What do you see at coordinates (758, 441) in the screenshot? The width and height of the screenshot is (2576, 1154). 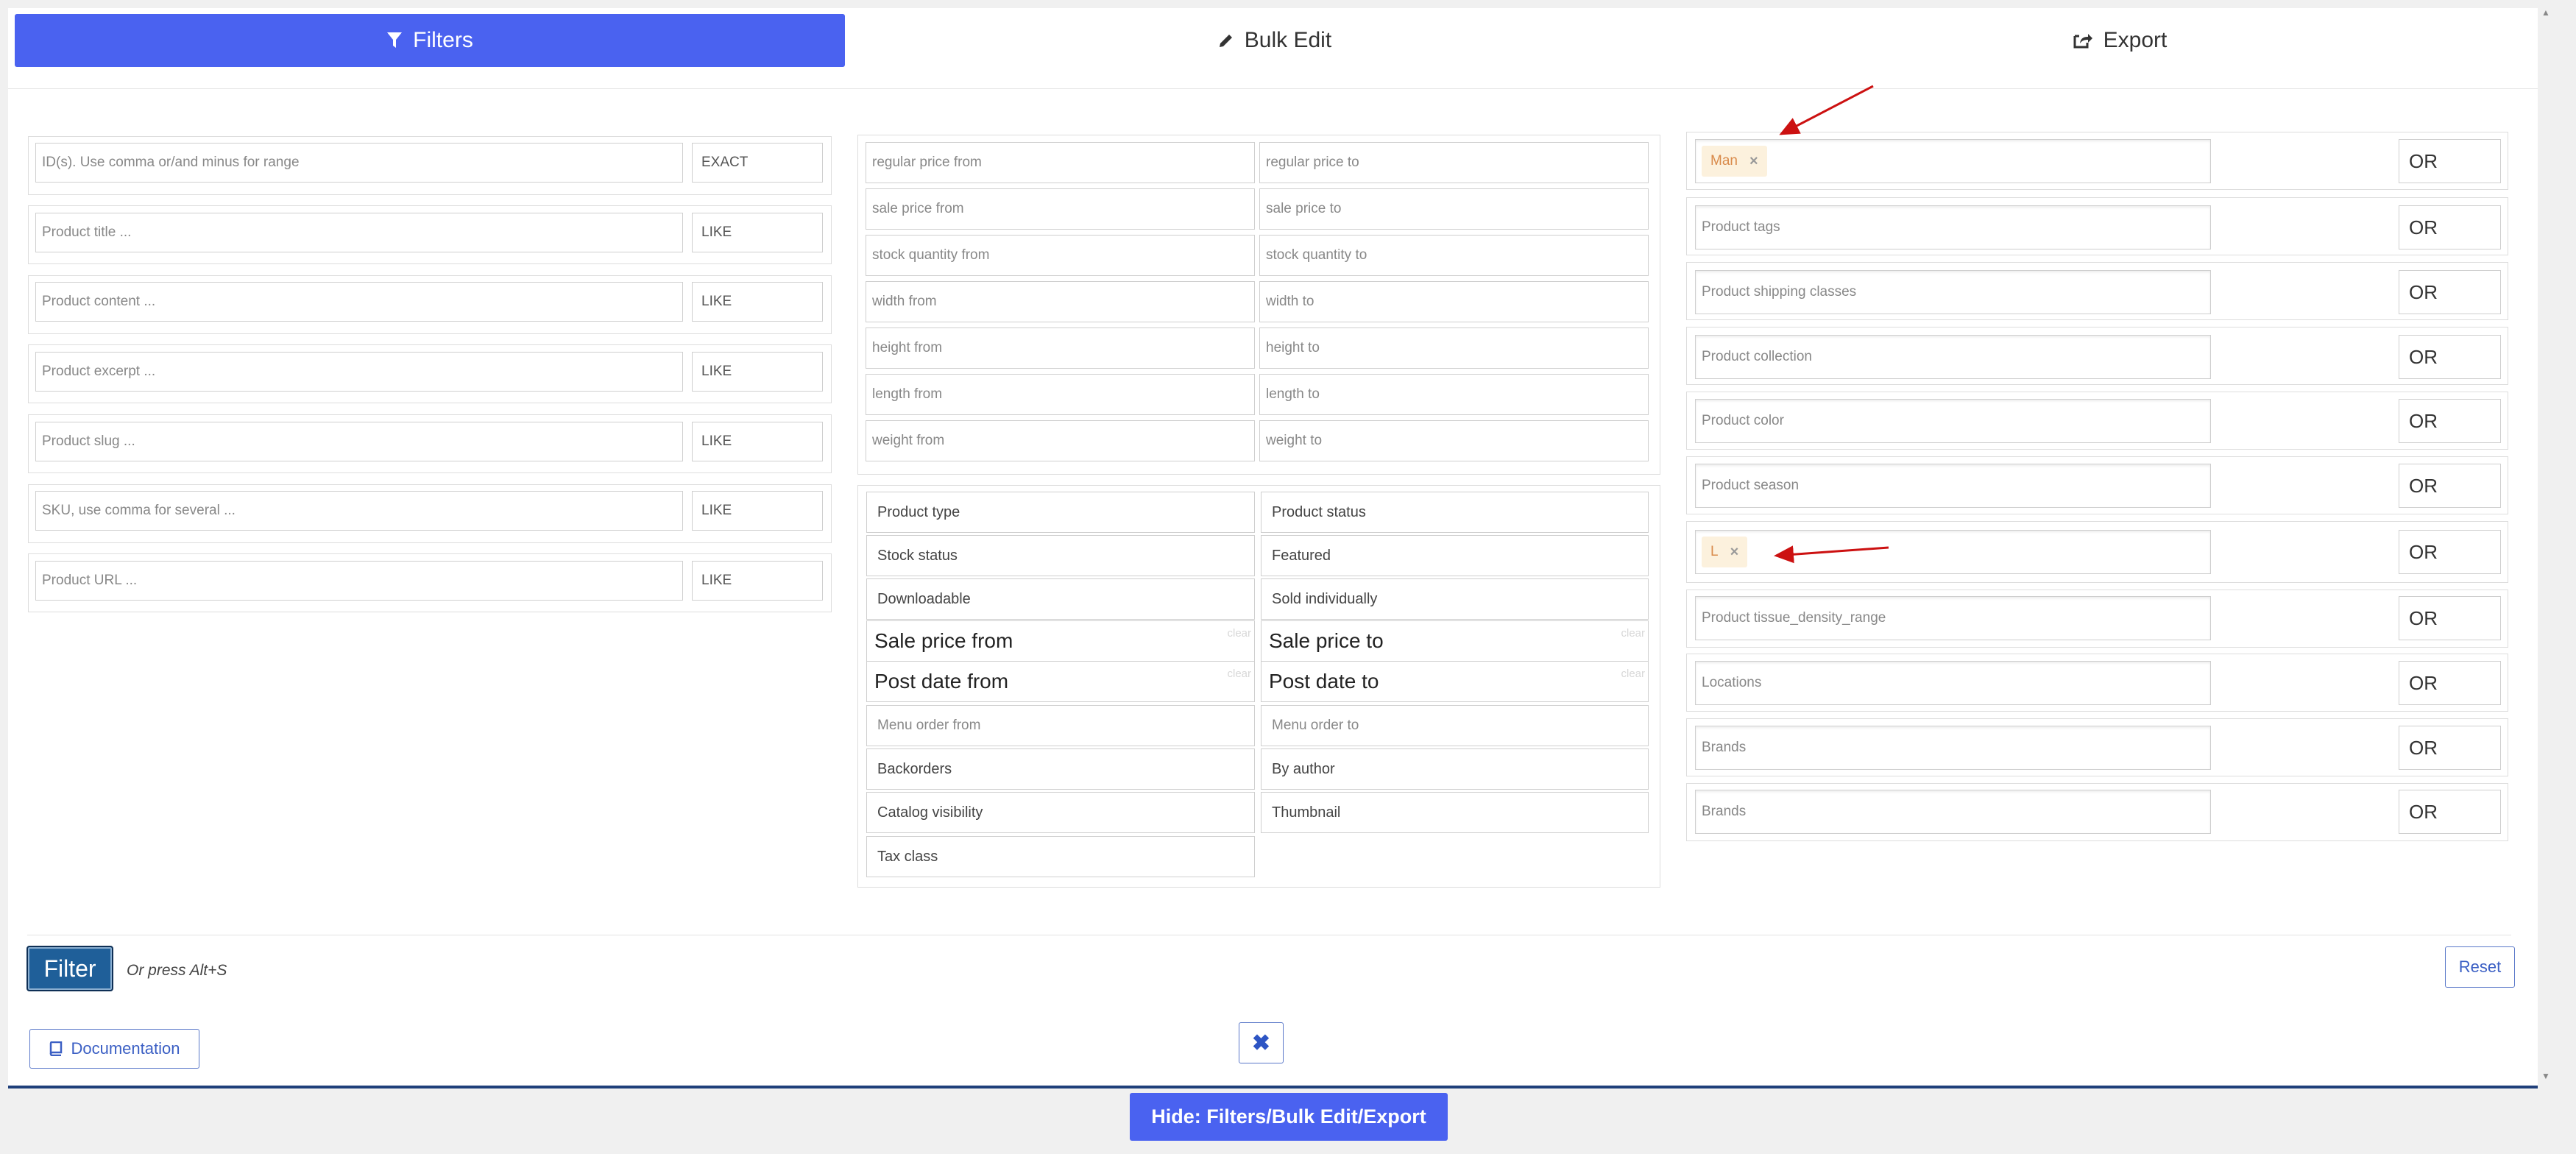 I see `slug-operator-select: LIKE` at bounding box center [758, 441].